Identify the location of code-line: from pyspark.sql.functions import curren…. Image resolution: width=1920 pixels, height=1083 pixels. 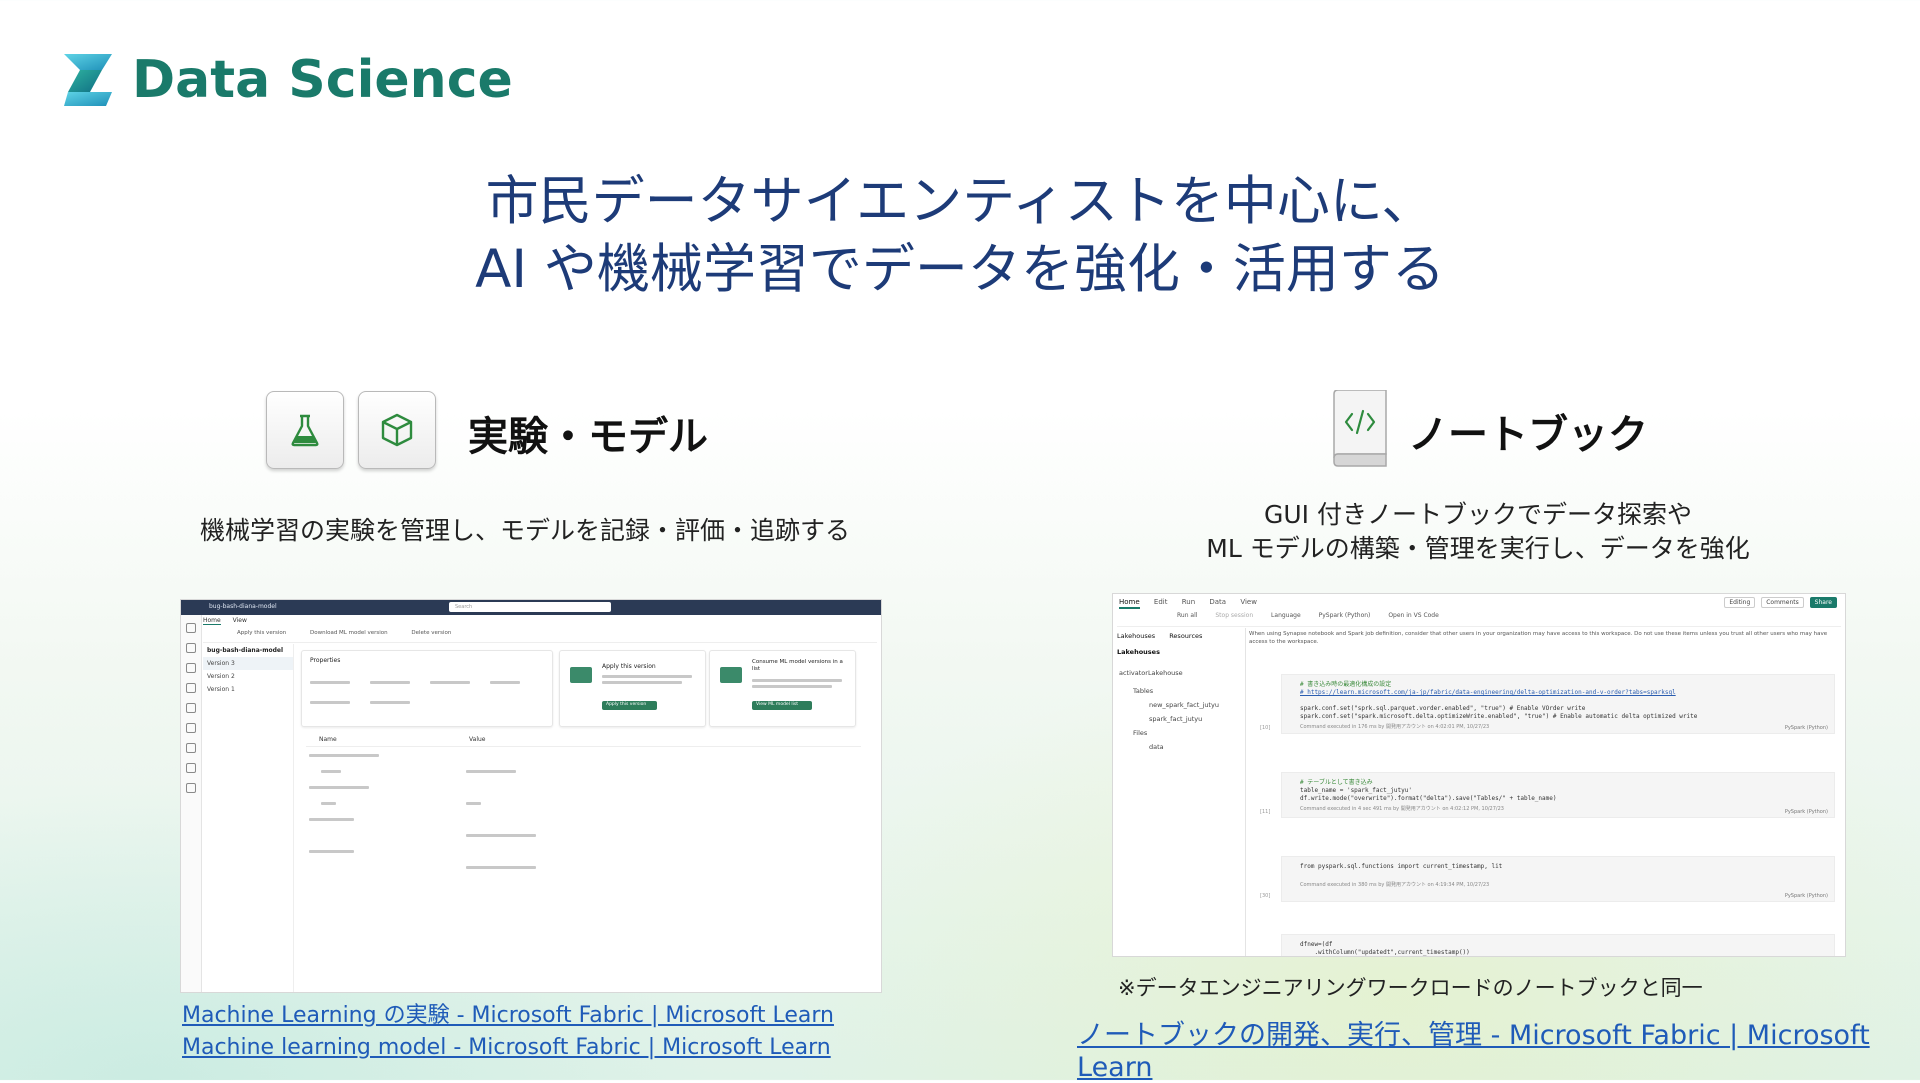
(1401, 866).